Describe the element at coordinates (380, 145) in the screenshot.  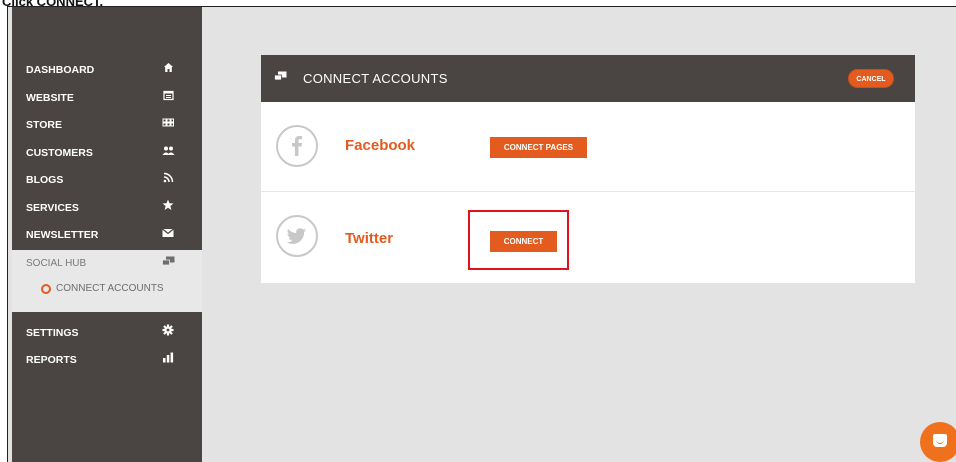
I see `account-name-facebook: Facebook` at that location.